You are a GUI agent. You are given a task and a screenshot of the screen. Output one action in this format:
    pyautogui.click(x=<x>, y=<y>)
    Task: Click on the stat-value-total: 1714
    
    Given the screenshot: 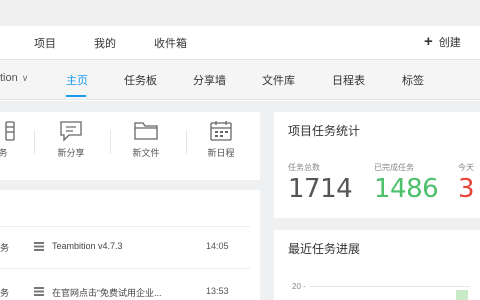 What is the action you would take?
    pyautogui.click(x=320, y=189)
    